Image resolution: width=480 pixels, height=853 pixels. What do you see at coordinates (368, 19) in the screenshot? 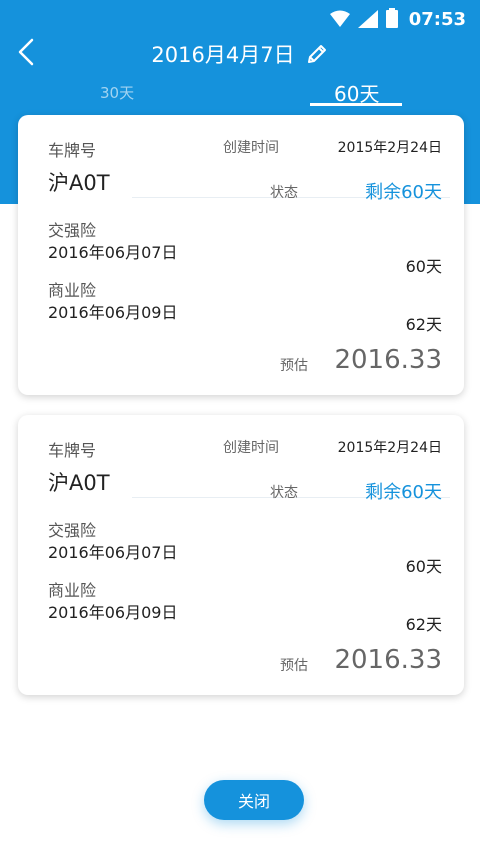
I see `signal-icon` at bounding box center [368, 19].